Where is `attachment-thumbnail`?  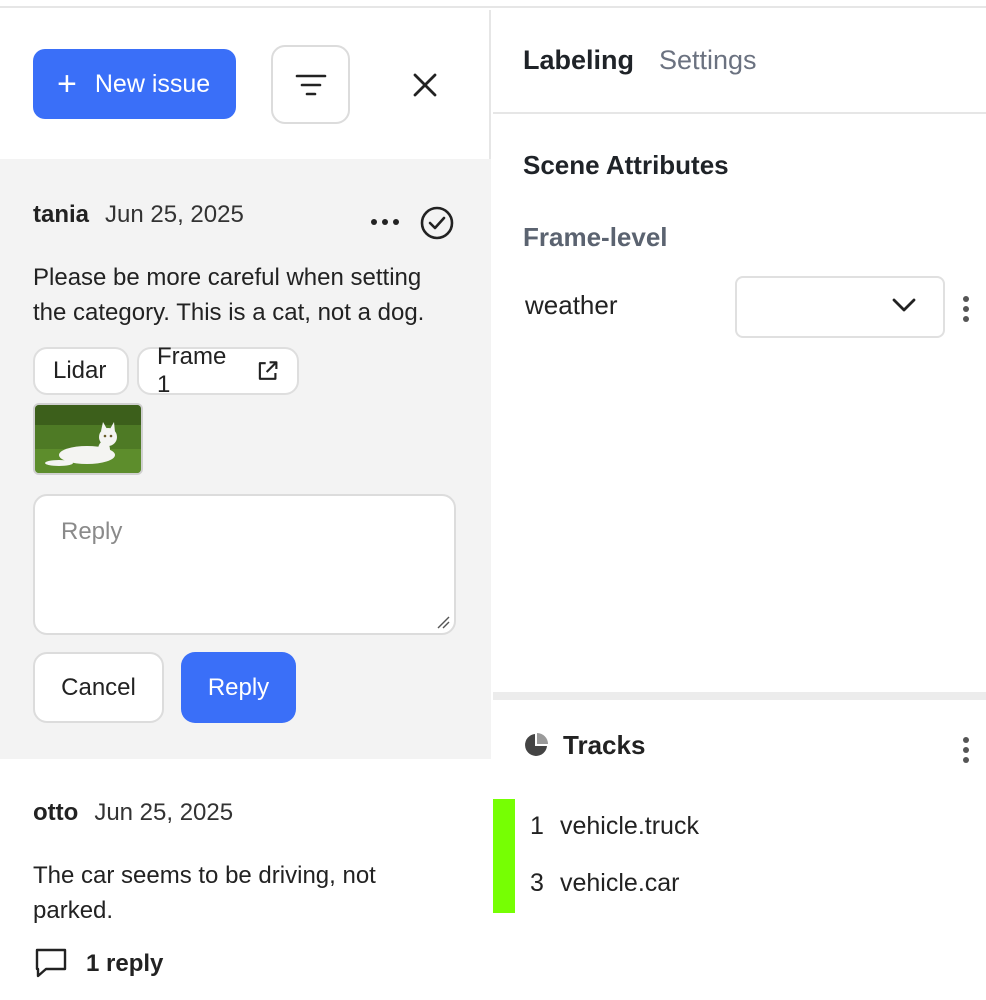
attachment-thumbnail is located at coordinates (88, 439).